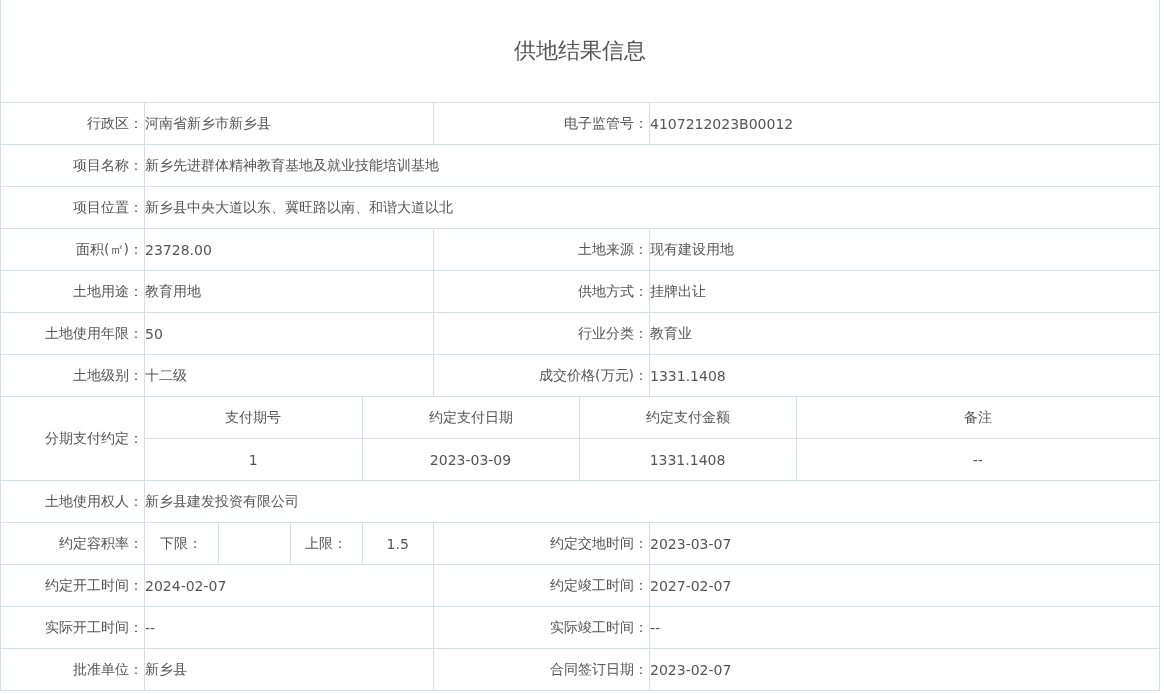  Describe the element at coordinates (470, 416) in the screenshot. I see `column-header: 约定支付日期` at that location.